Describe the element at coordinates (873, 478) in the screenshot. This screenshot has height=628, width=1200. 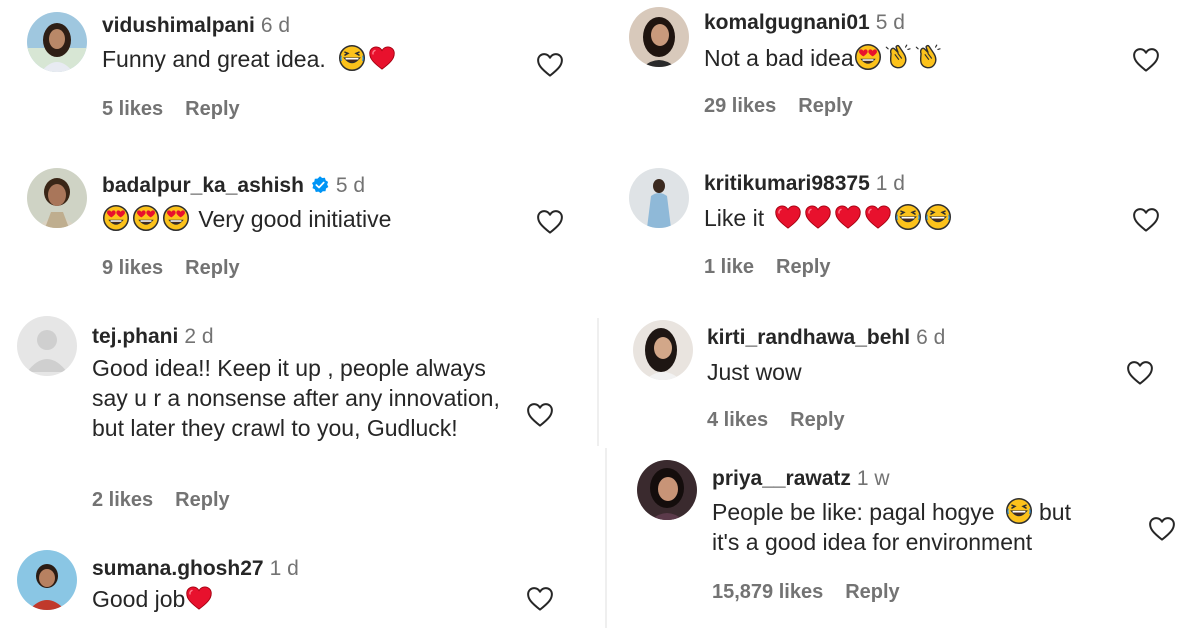
I see `timestamp: 1 w` at that location.